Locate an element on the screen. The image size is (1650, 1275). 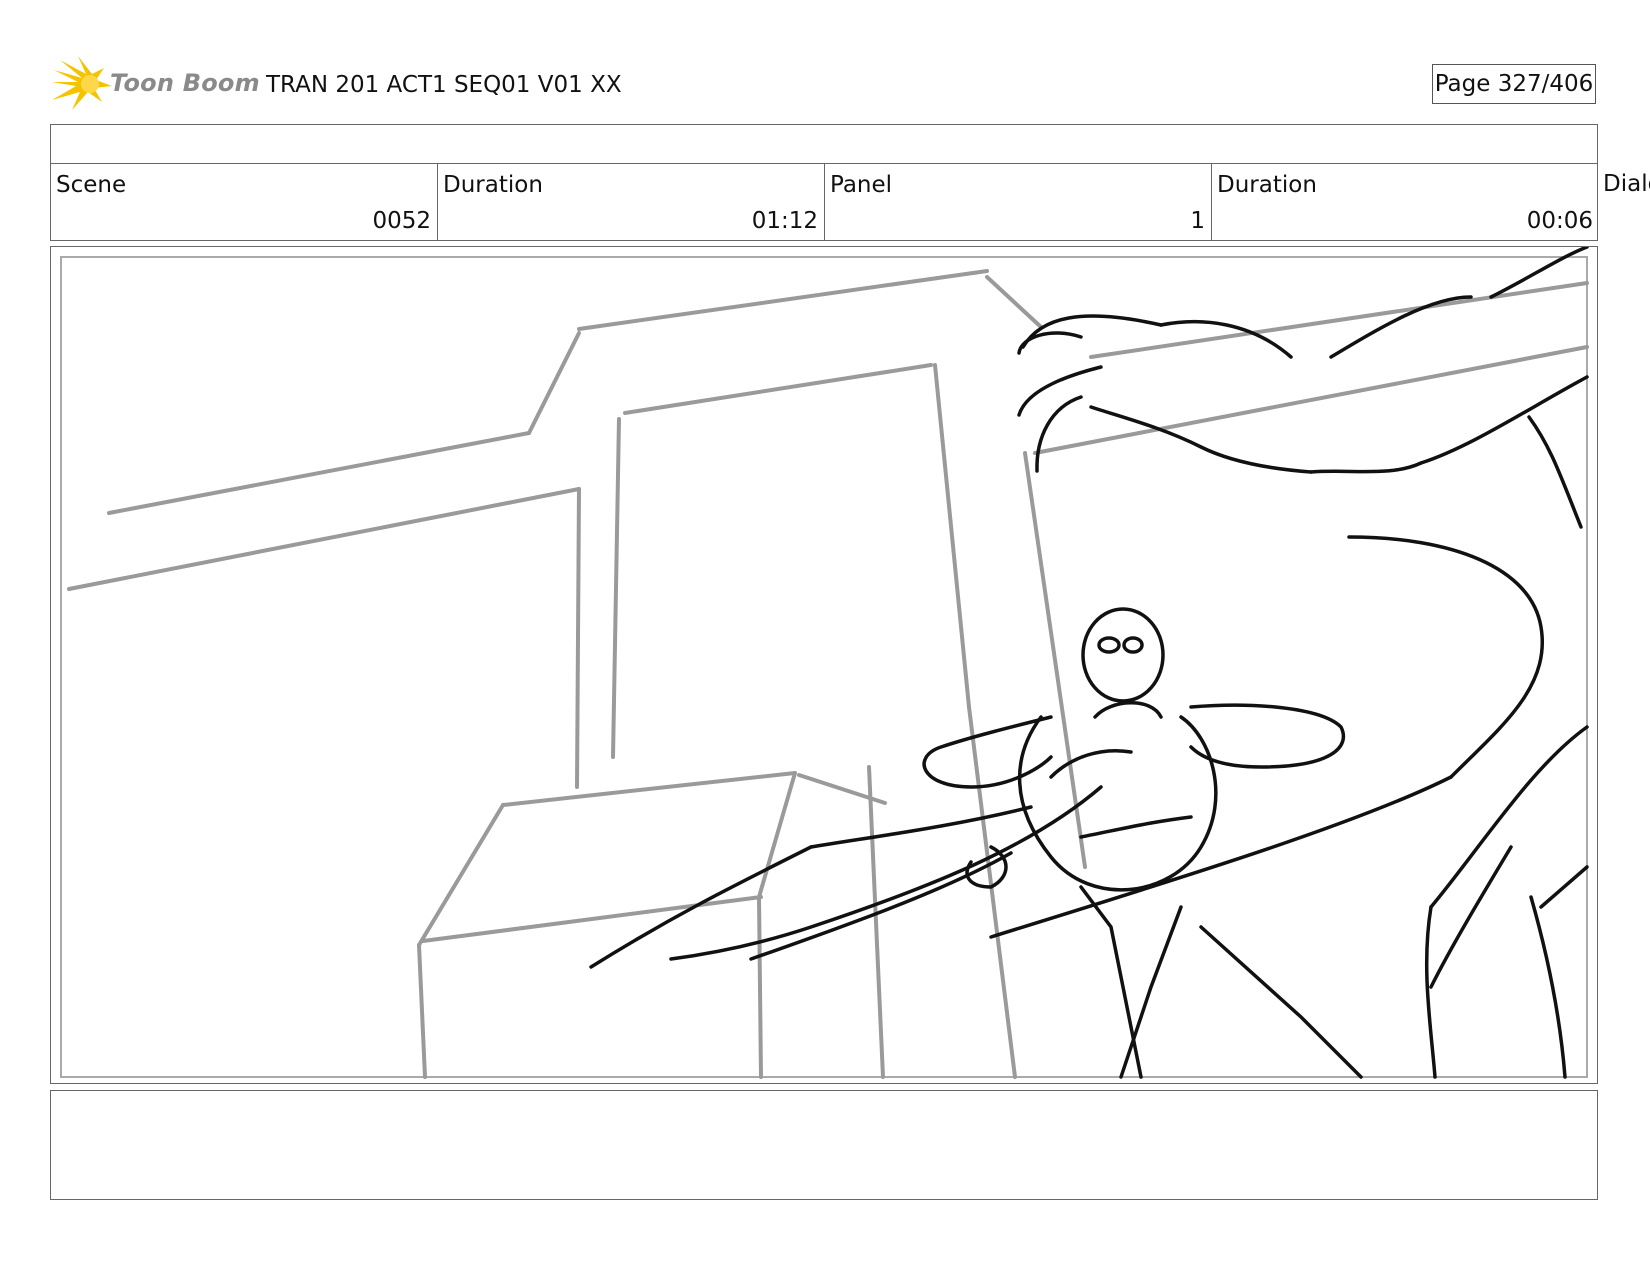
scene-cell: Scene 0052 is located at coordinates (244, 202).